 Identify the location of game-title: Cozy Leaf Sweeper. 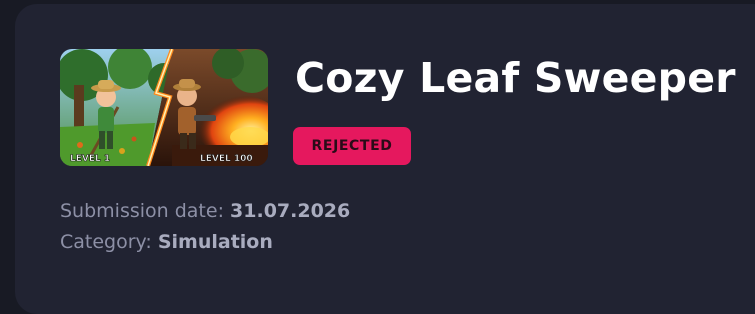
(515, 78).